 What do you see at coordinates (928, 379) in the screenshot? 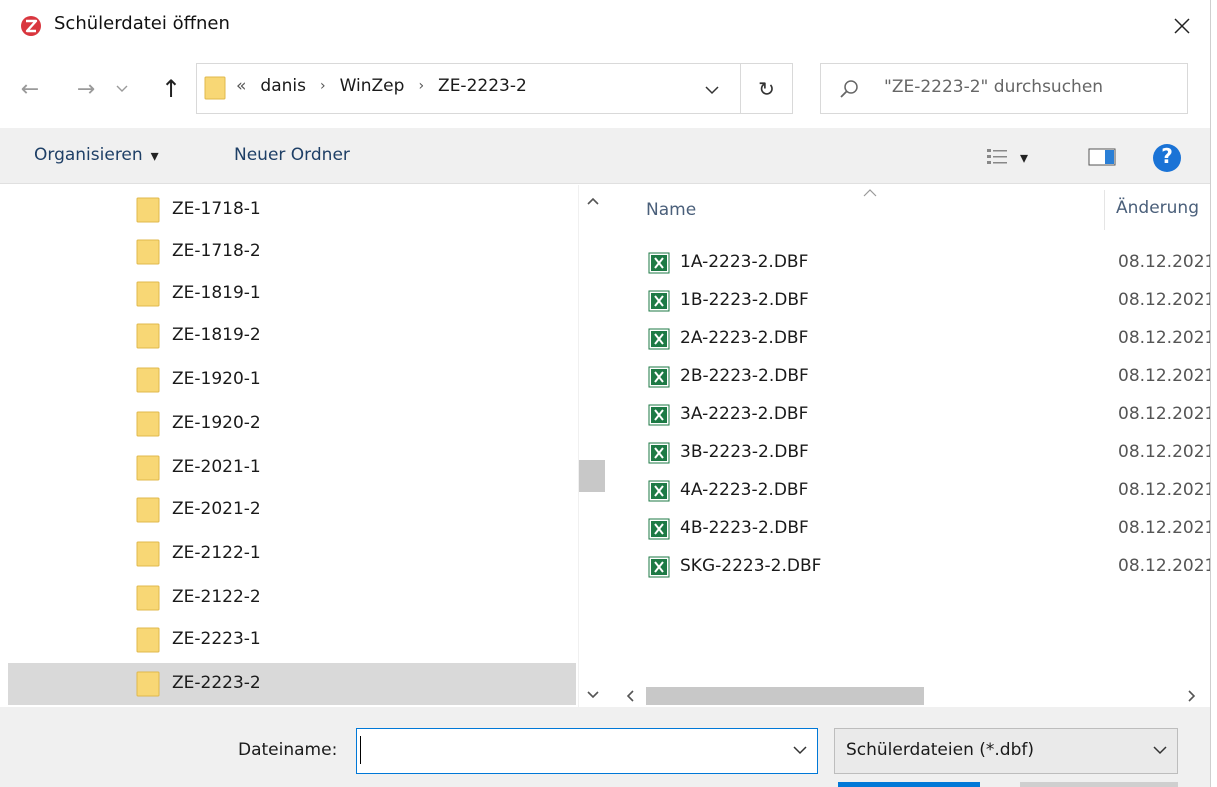
I see `file-row: 2B-2223-2.DBF 08.12.2021` at bounding box center [928, 379].